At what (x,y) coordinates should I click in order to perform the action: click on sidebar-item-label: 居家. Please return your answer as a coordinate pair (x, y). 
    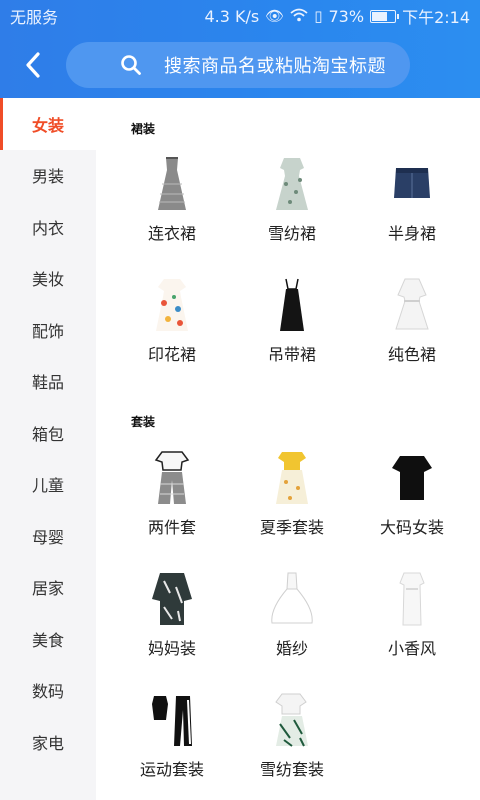
    Looking at the image, I should click on (47, 589).